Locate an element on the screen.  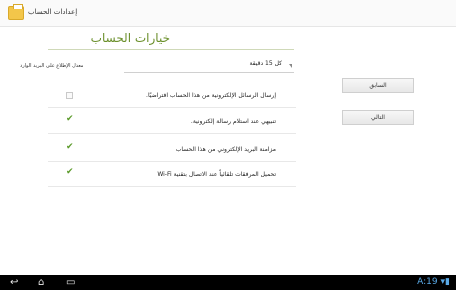
option-row-notify: ✔ تنبيهي عند استلام رسالة إلكترونية. is located at coordinates (172, 123).